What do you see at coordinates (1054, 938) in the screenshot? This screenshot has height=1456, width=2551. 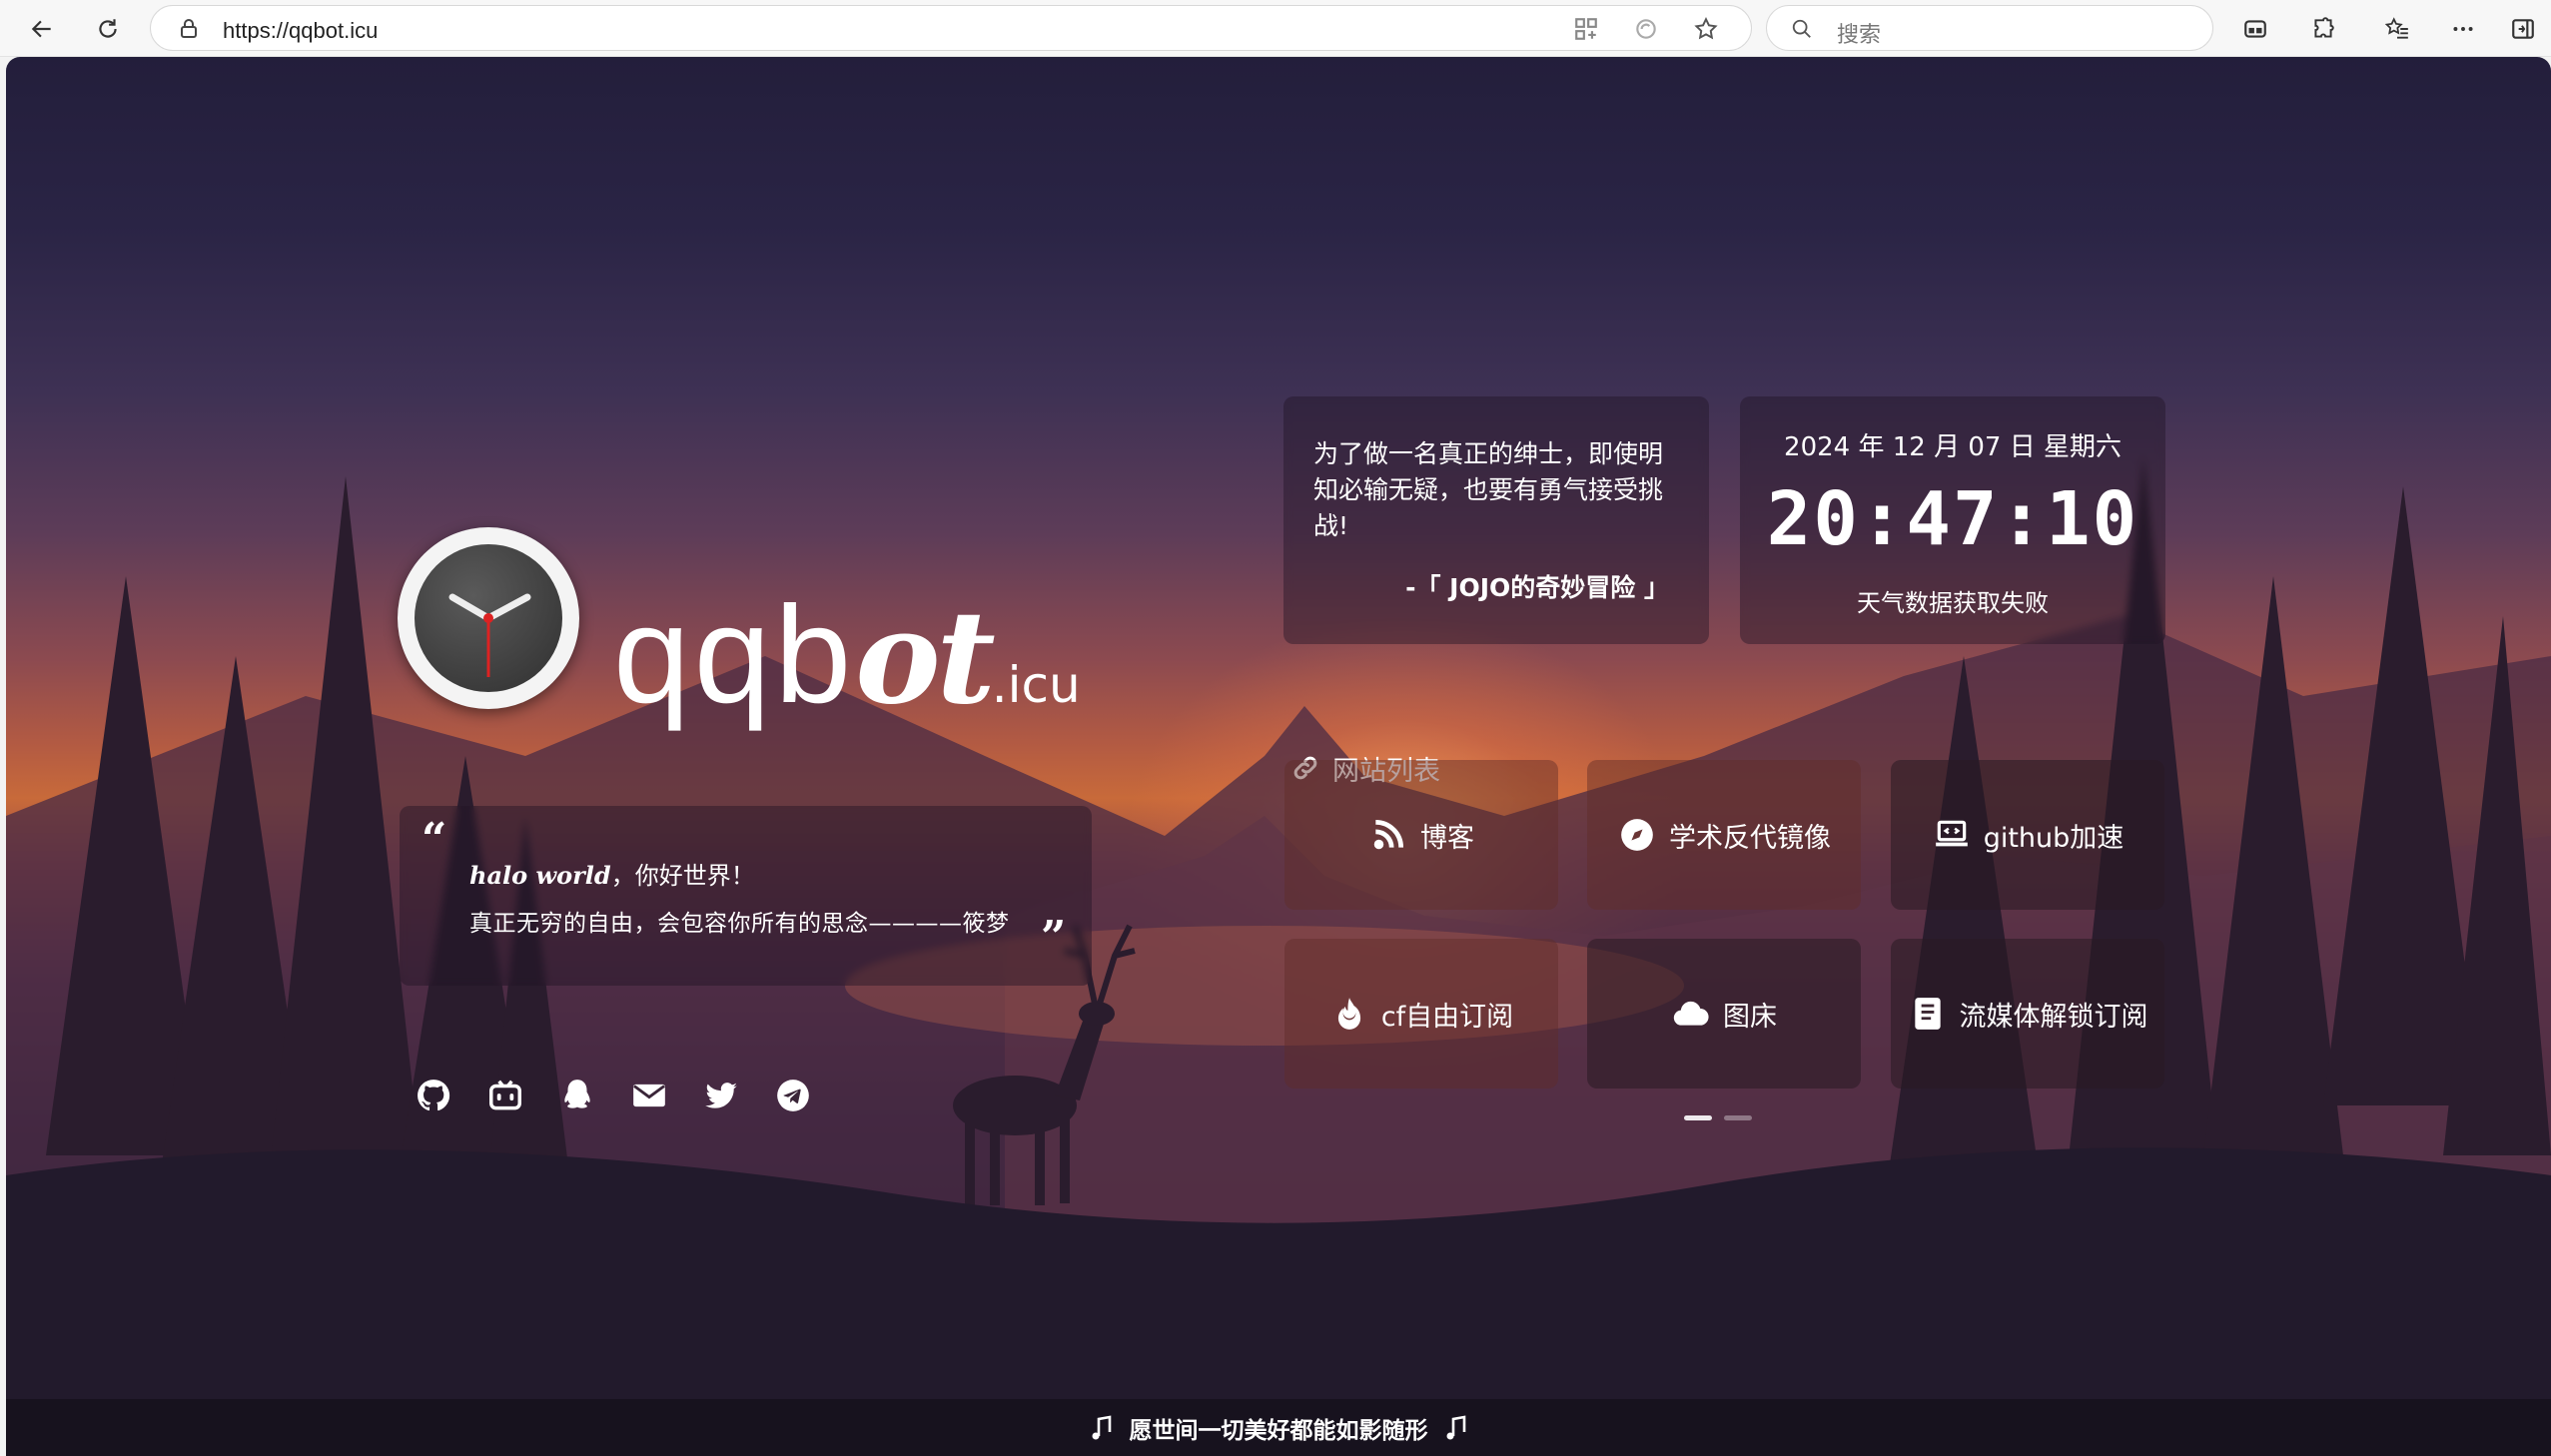 I see `close-quote-icon: ”` at bounding box center [1054, 938].